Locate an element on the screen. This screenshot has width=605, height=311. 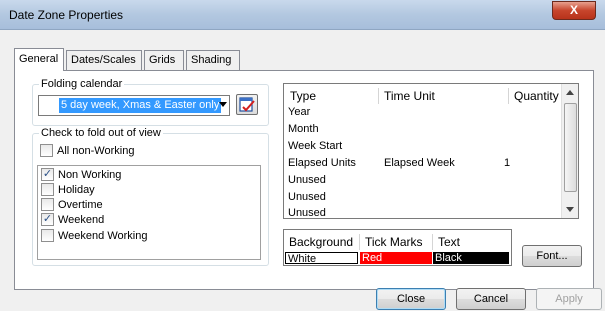
fold-item-label: Overtime is located at coordinates (80, 205).